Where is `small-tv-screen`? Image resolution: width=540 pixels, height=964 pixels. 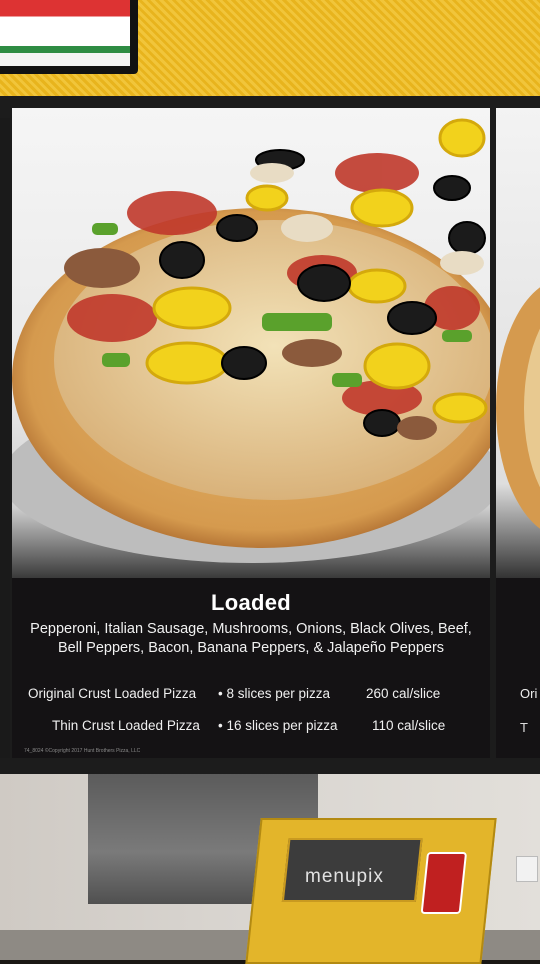
small-tv-screen is located at coordinates (65, 33).